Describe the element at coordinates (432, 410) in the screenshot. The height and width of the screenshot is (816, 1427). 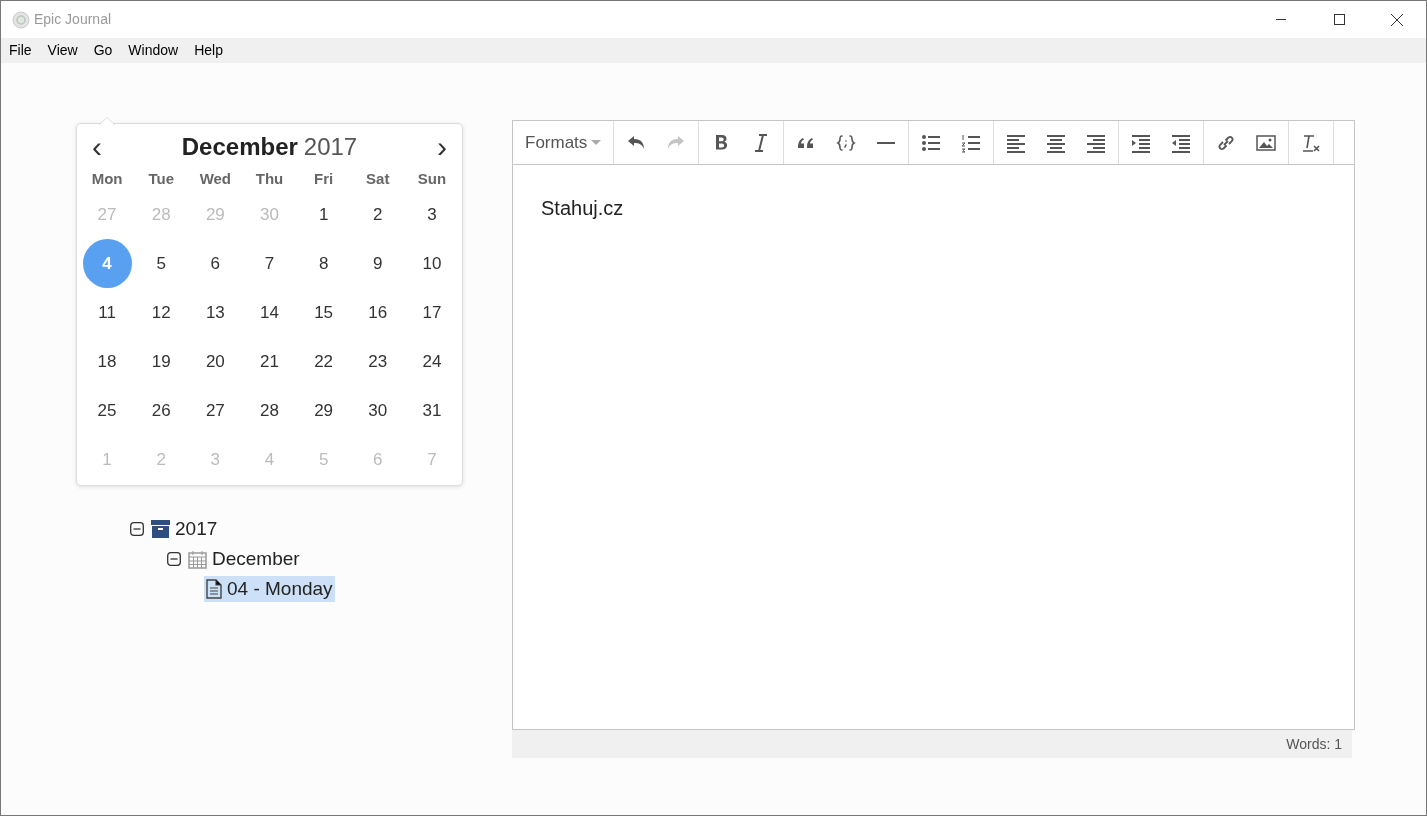
I see `calendar-day: 31` at that location.